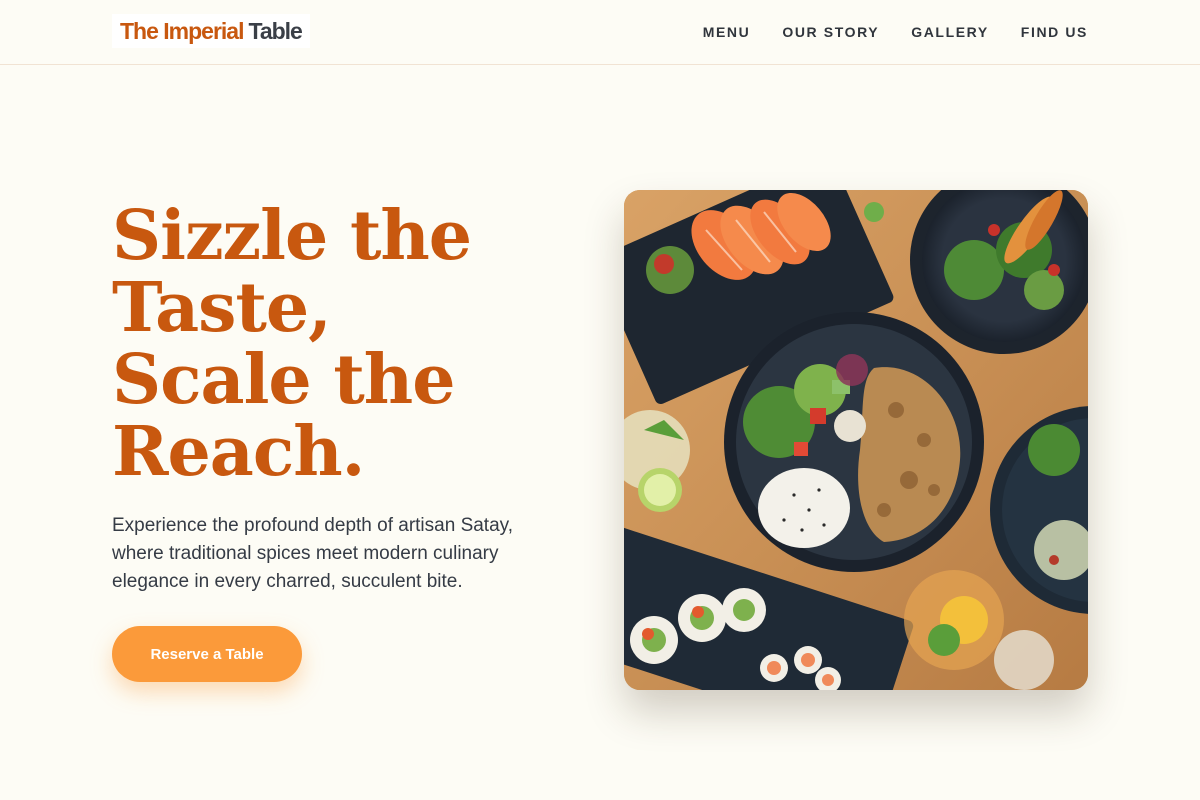 This screenshot has height=800, width=1200. I want to click on nav-item-gallery: GALLERY, so click(950, 32).